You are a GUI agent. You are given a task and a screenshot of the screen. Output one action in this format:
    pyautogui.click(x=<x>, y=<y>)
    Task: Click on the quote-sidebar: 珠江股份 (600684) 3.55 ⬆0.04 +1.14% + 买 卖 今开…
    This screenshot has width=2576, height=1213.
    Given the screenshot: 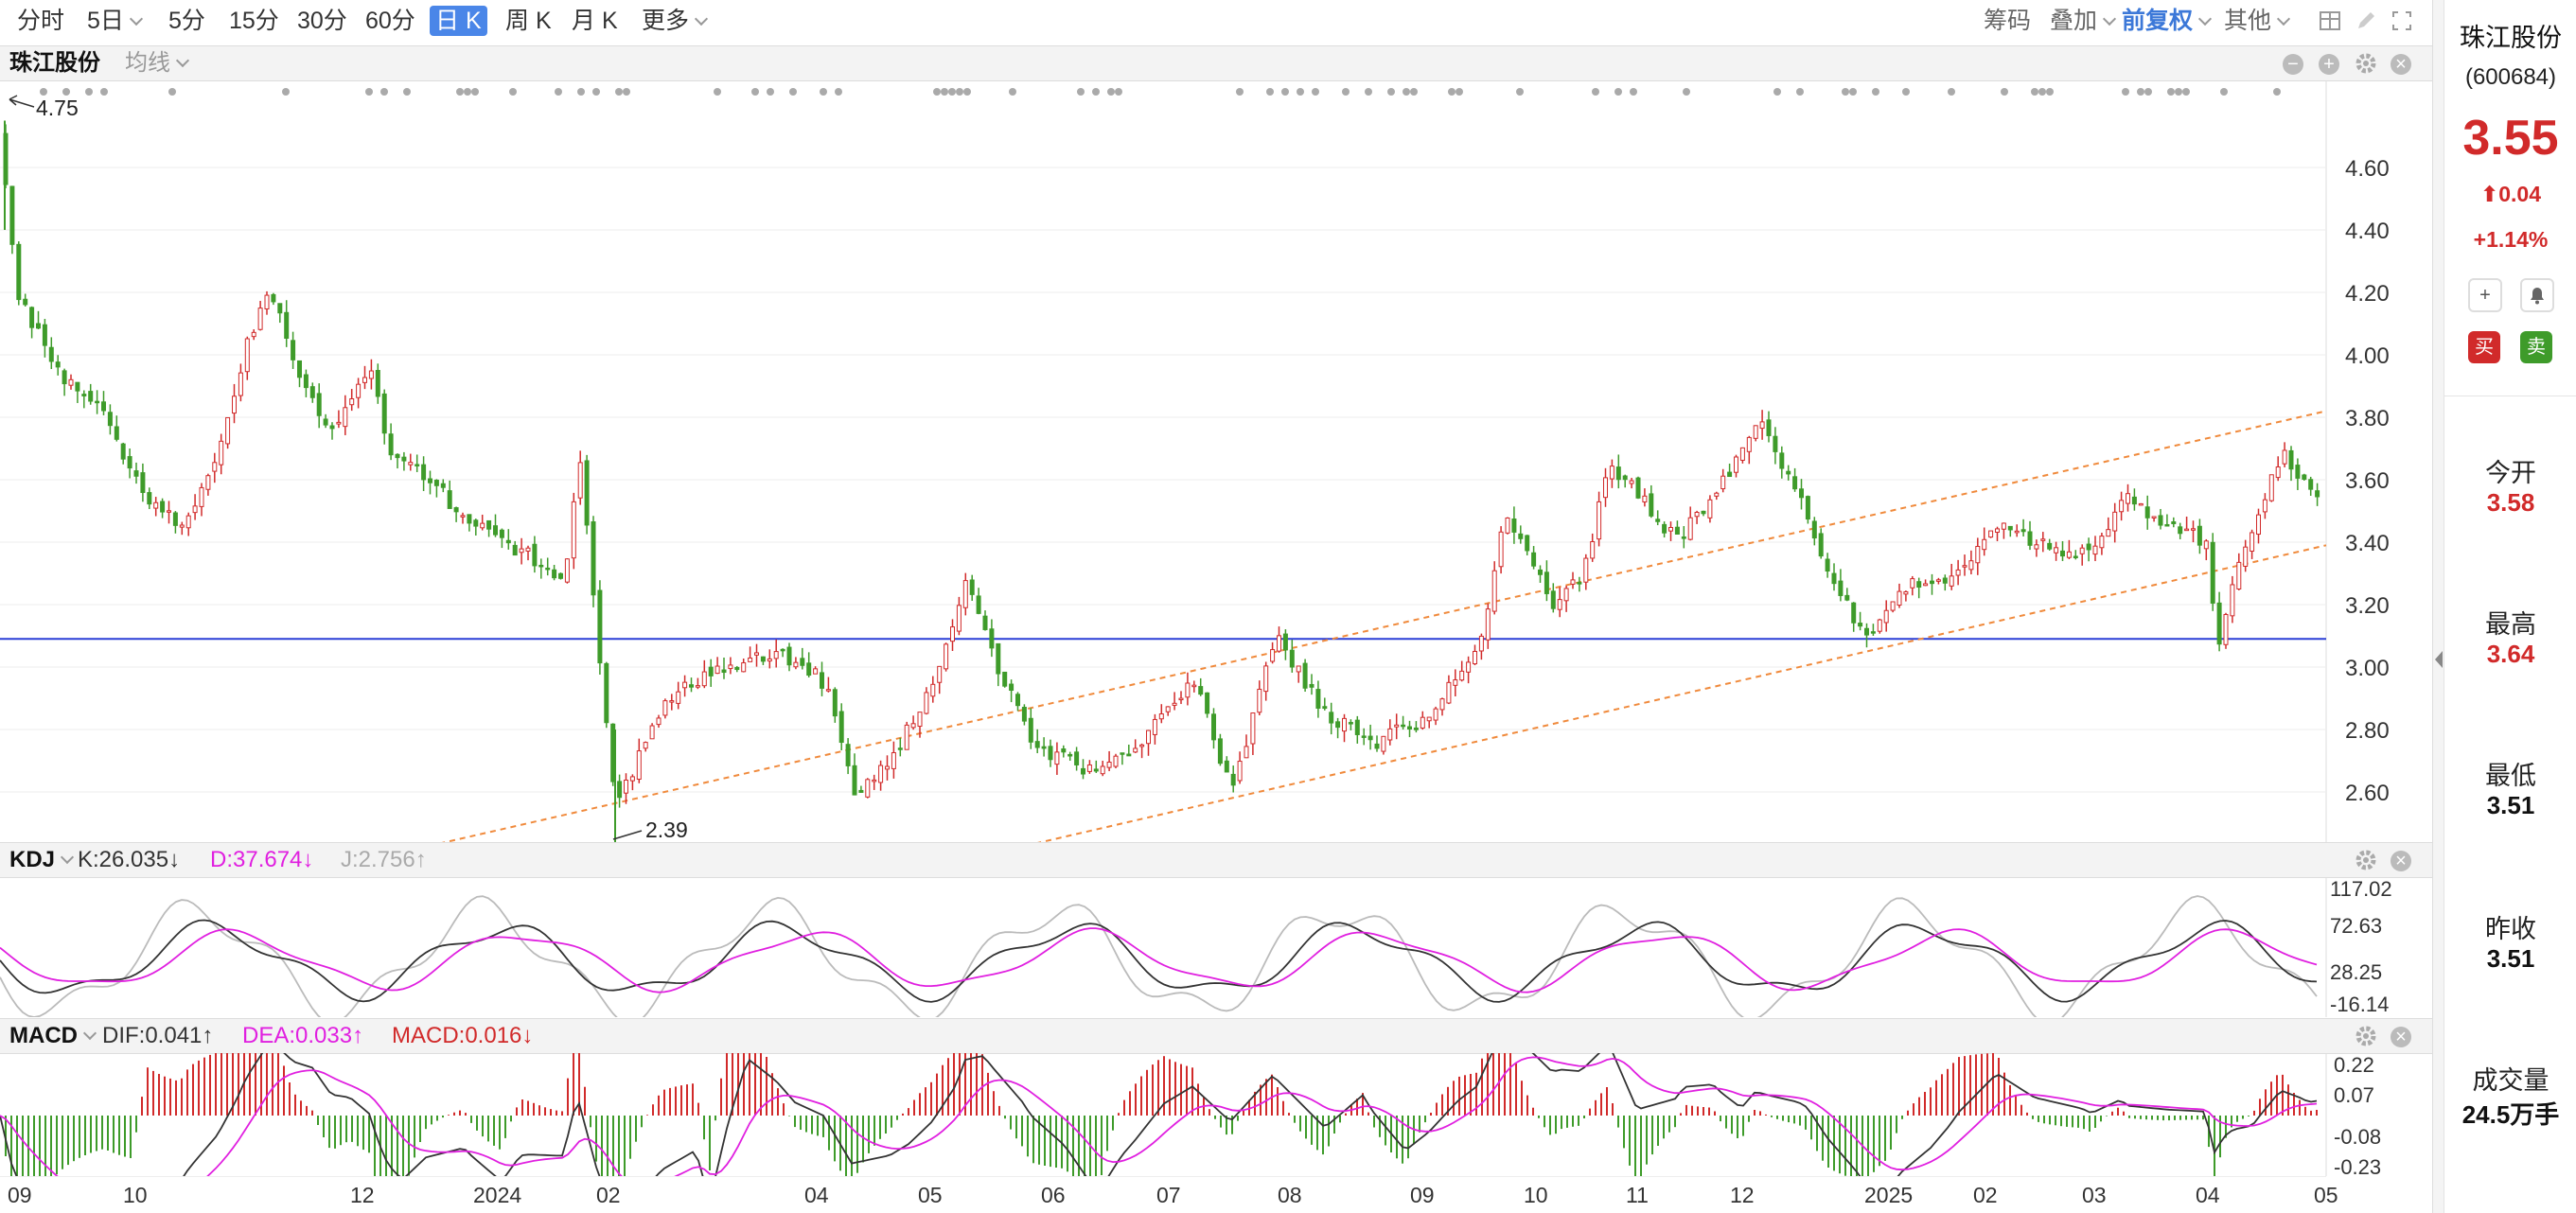 What is the action you would take?
    pyautogui.click(x=2510, y=606)
    